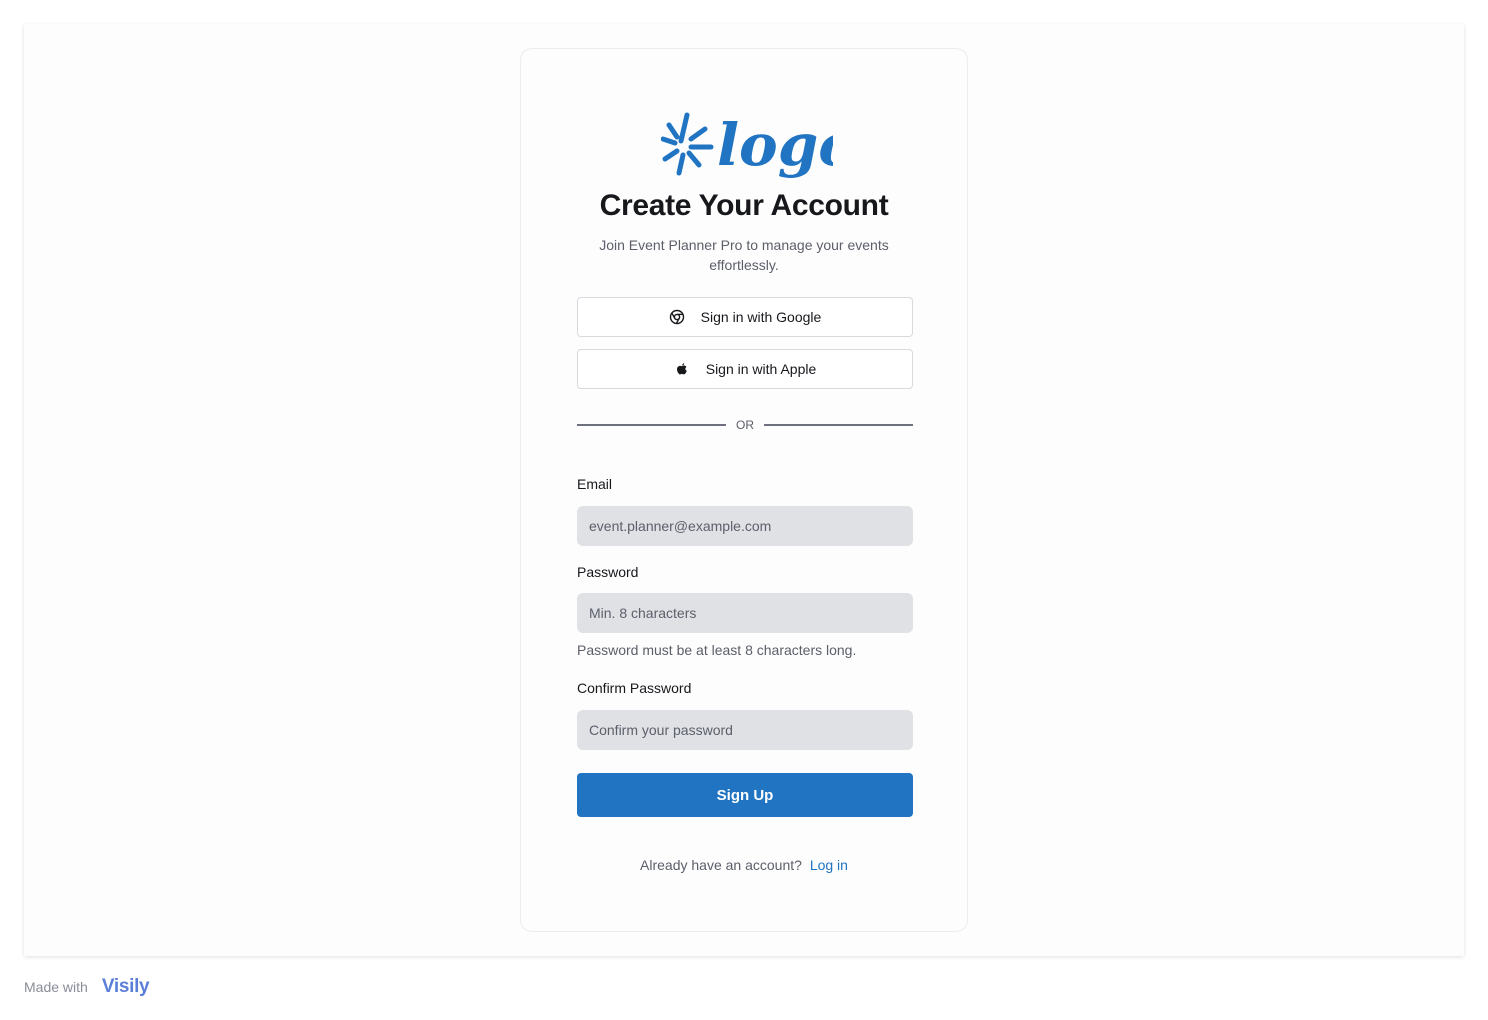 This screenshot has height=1020, width=1488. Describe the element at coordinates (634, 688) in the screenshot. I see `confirm-password-label: Confirm Password` at that location.